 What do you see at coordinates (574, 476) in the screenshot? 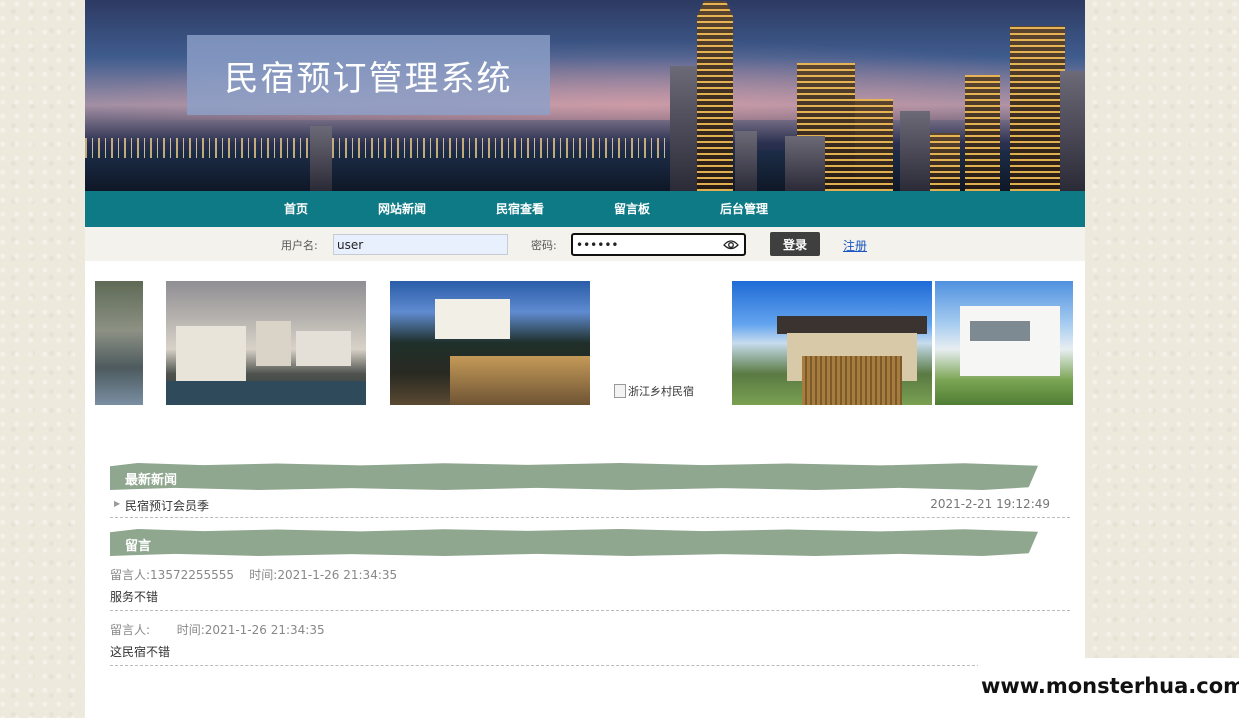
I see `news-section-header: 最新新闻` at bounding box center [574, 476].